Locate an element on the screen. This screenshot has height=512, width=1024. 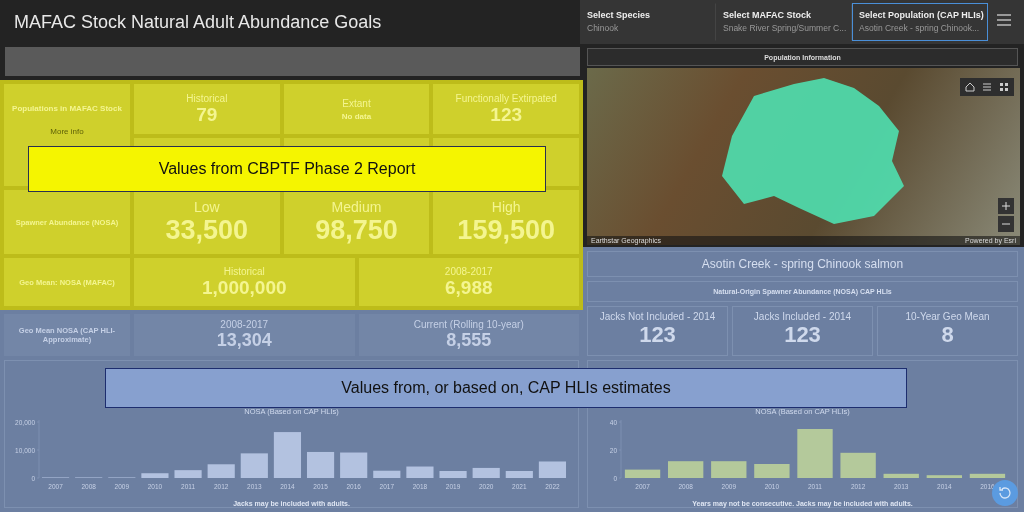
tile-value: 33,500 is located at coordinates (207, 230).